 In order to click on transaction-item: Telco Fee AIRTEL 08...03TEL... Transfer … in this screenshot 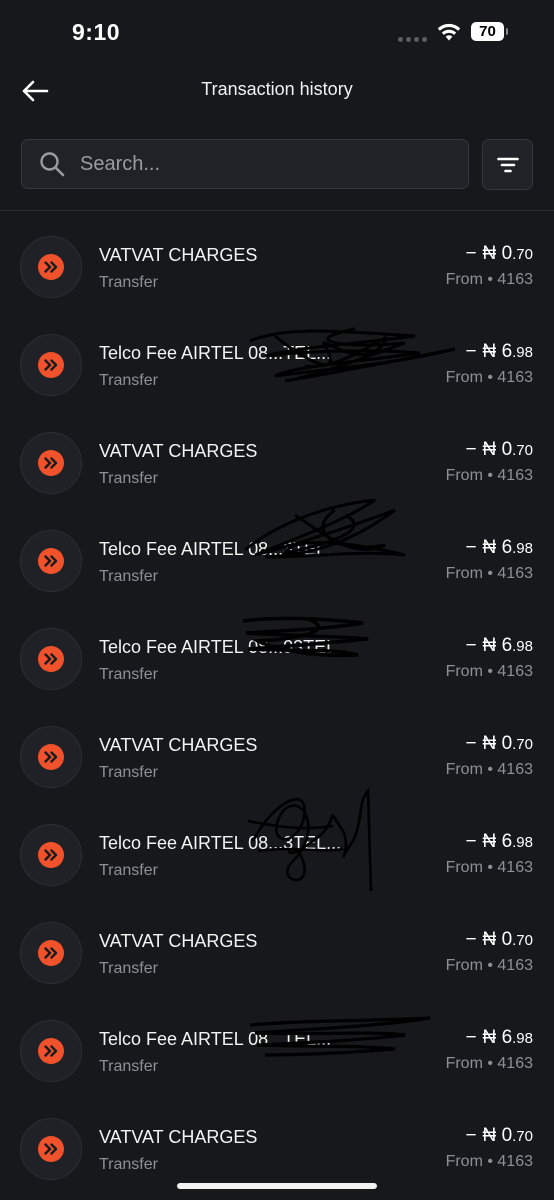, I will do `click(277, 652)`.